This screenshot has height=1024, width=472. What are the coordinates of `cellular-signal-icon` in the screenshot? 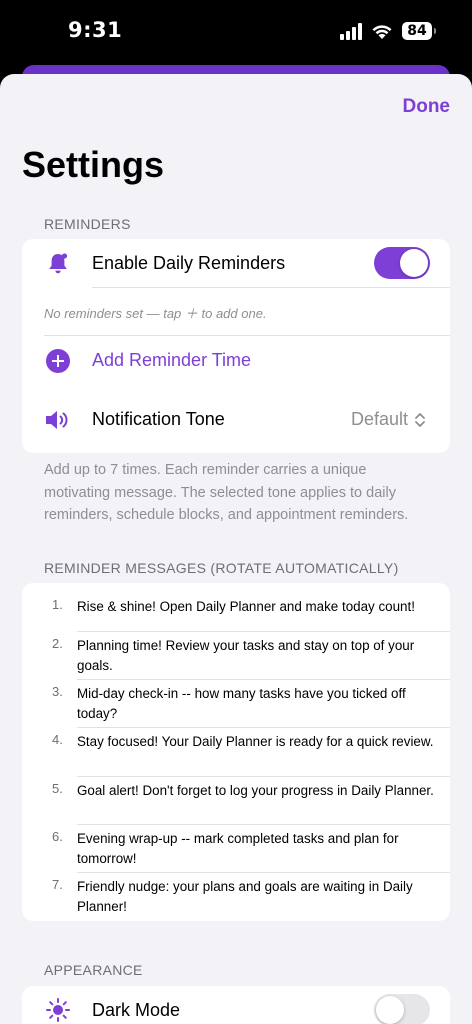 It's located at (351, 31).